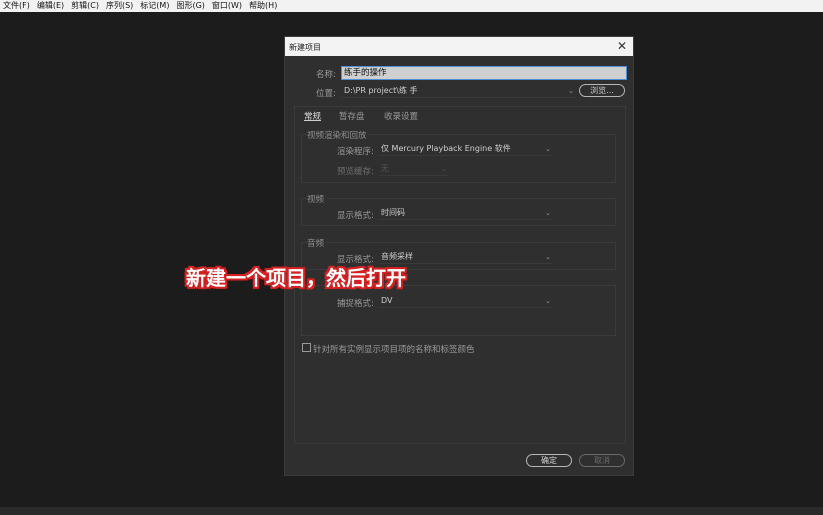 The width and height of the screenshot is (823, 515). Describe the element at coordinates (326, 75) in the screenshot. I see `name-label: 名称:` at that location.